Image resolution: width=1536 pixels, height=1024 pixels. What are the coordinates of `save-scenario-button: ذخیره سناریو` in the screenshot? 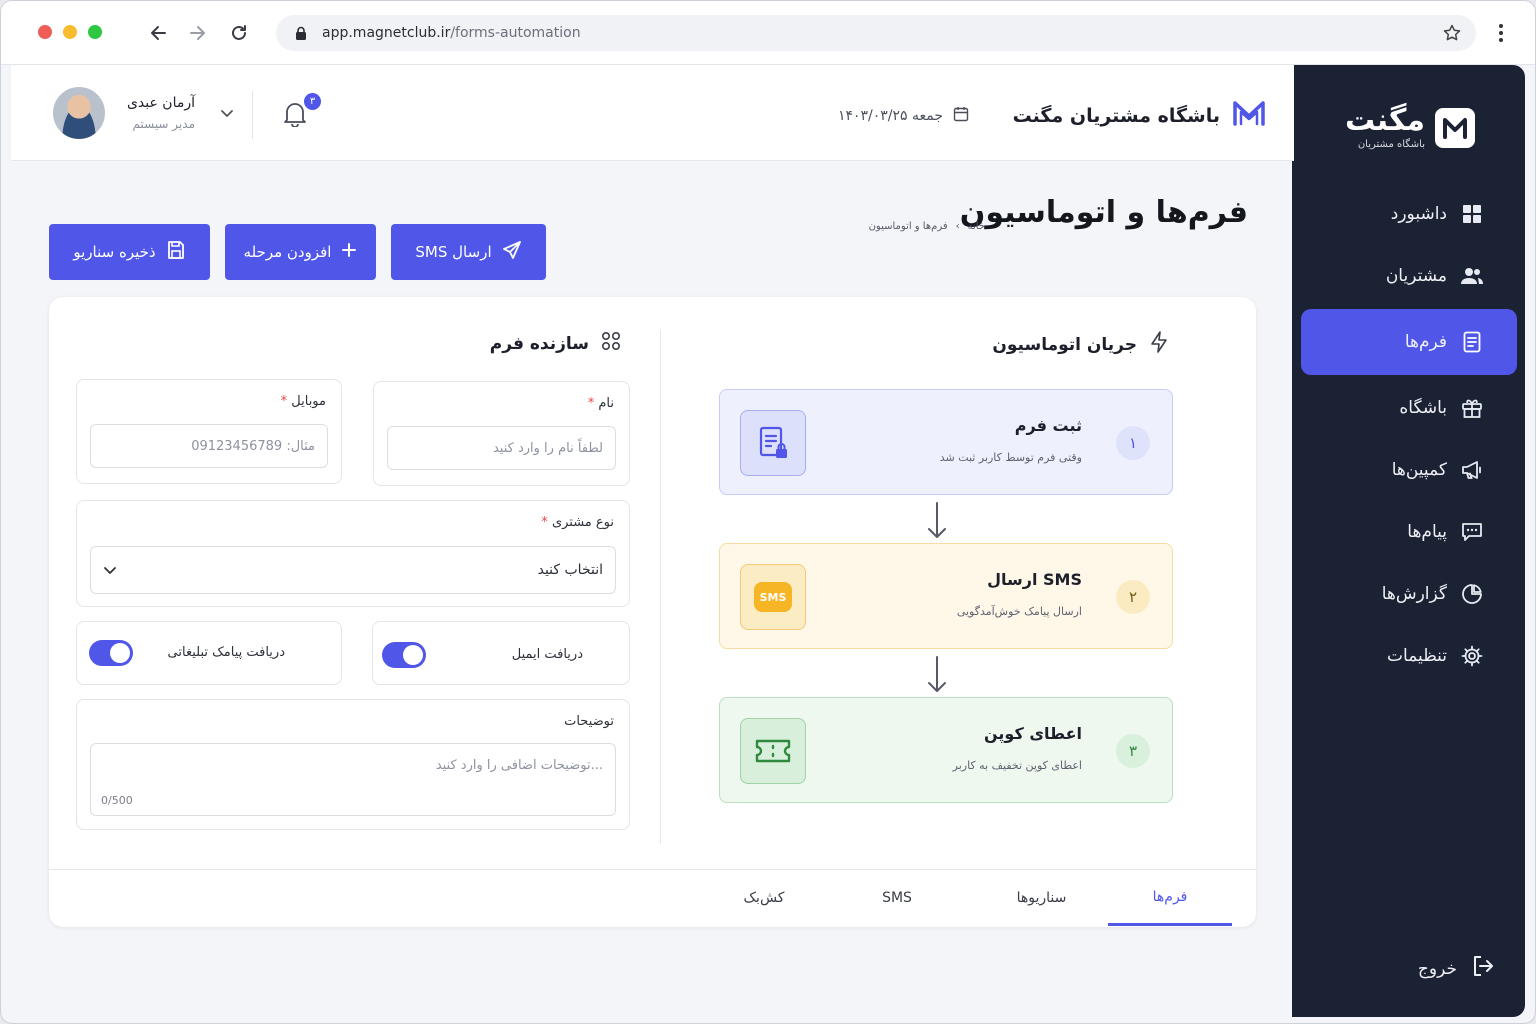 It's located at (129, 252).